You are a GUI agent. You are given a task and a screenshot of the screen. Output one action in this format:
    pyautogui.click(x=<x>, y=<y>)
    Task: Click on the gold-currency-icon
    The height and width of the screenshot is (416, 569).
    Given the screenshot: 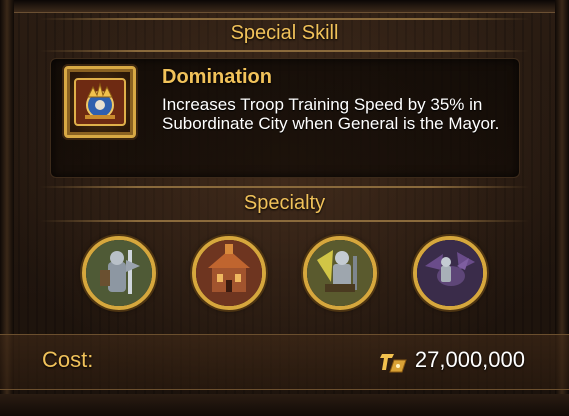 What is the action you would take?
    pyautogui.click(x=394, y=364)
    